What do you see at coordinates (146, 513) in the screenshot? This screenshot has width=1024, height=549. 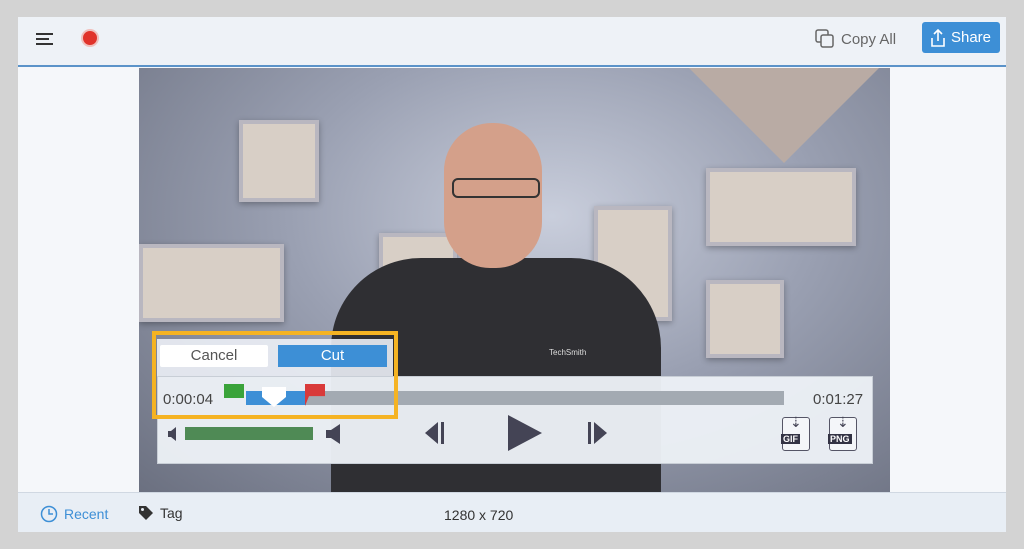 I see `tag-icon` at bounding box center [146, 513].